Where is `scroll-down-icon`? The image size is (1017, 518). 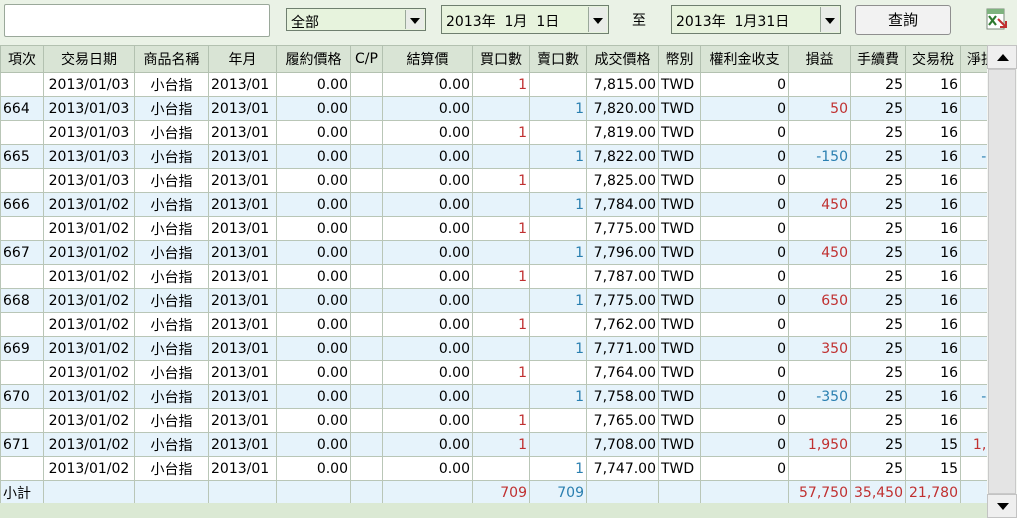 scroll-down-icon is located at coordinates (1002, 506).